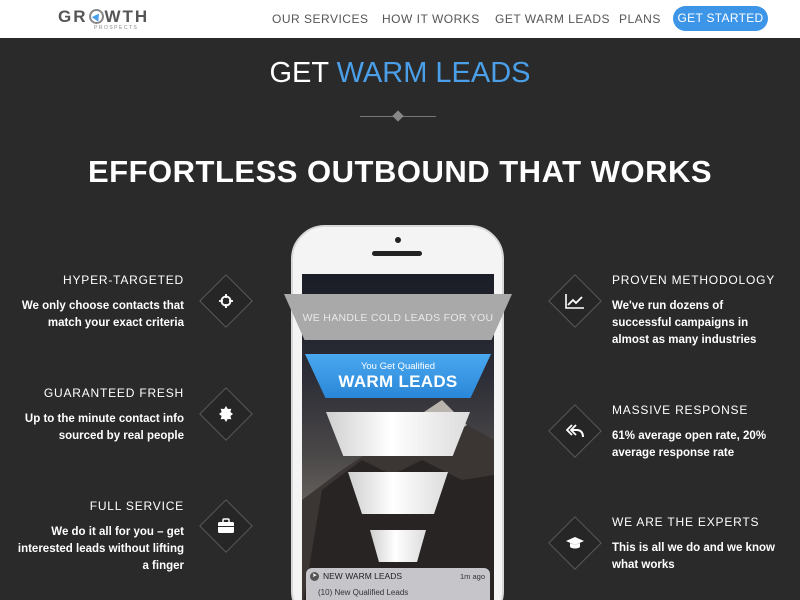  Describe the element at coordinates (123, 280) in the screenshot. I see `feature-title-hyper-targeted: HYPER-TARGETED` at that location.